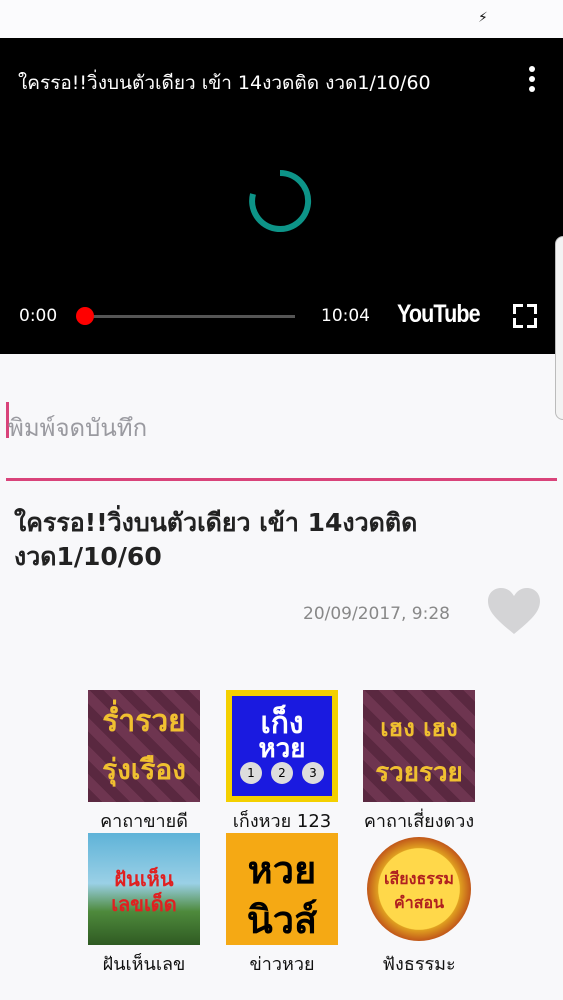 This screenshot has width=563, height=1000. Describe the element at coordinates (144, 889) in the screenshot. I see `dream-number-icon: ฝันเห็น เลขเด็ด` at that location.